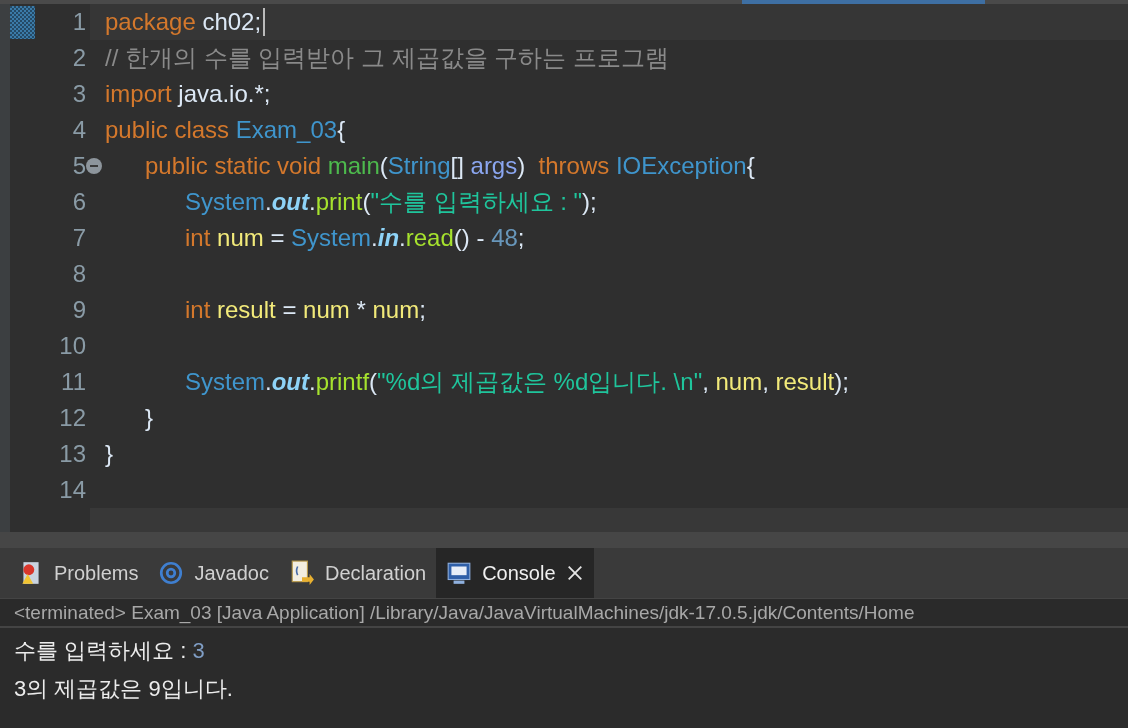  What do you see at coordinates (213, 573) in the screenshot?
I see `panel-tab: Javadoc` at bounding box center [213, 573].